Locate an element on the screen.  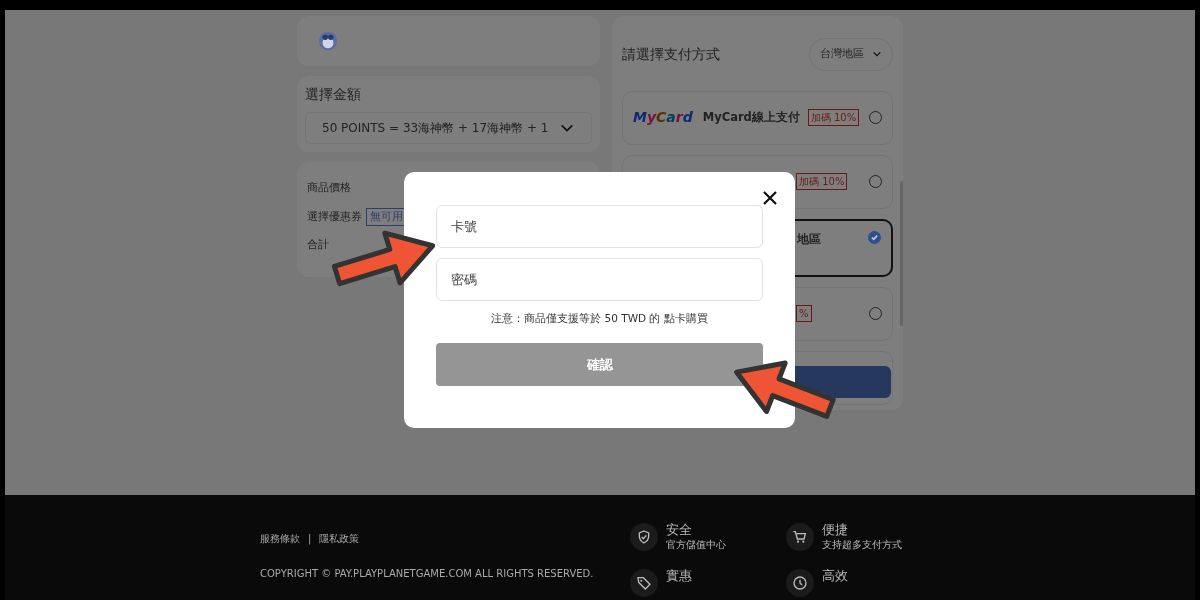
footer-link: 隱私政策 is located at coordinates (339, 538).